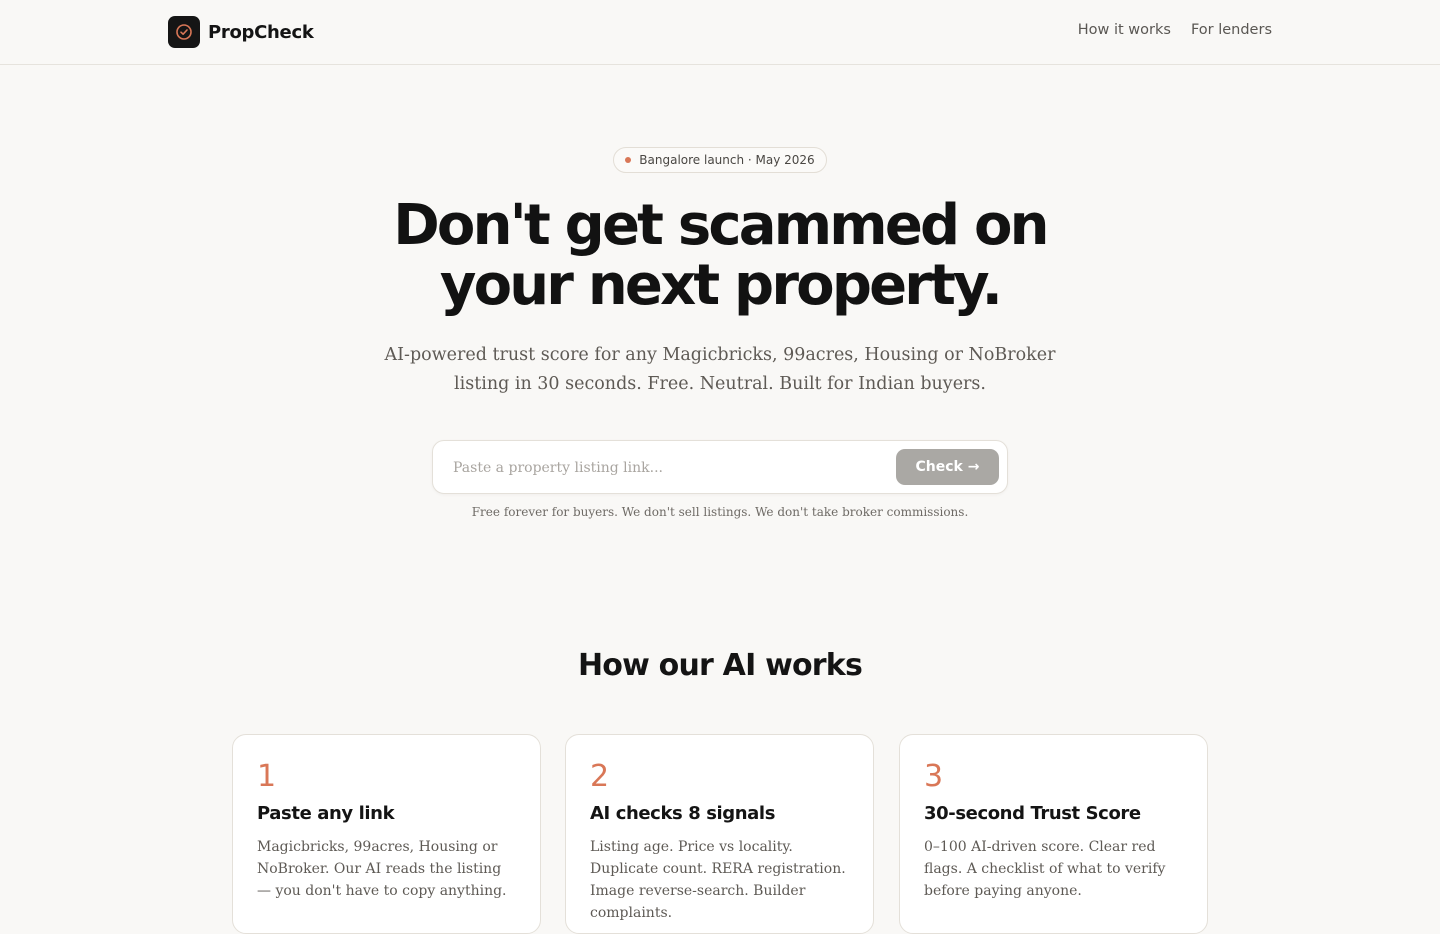 The image size is (1440, 934). I want to click on check-circle-icon, so click(184, 32).